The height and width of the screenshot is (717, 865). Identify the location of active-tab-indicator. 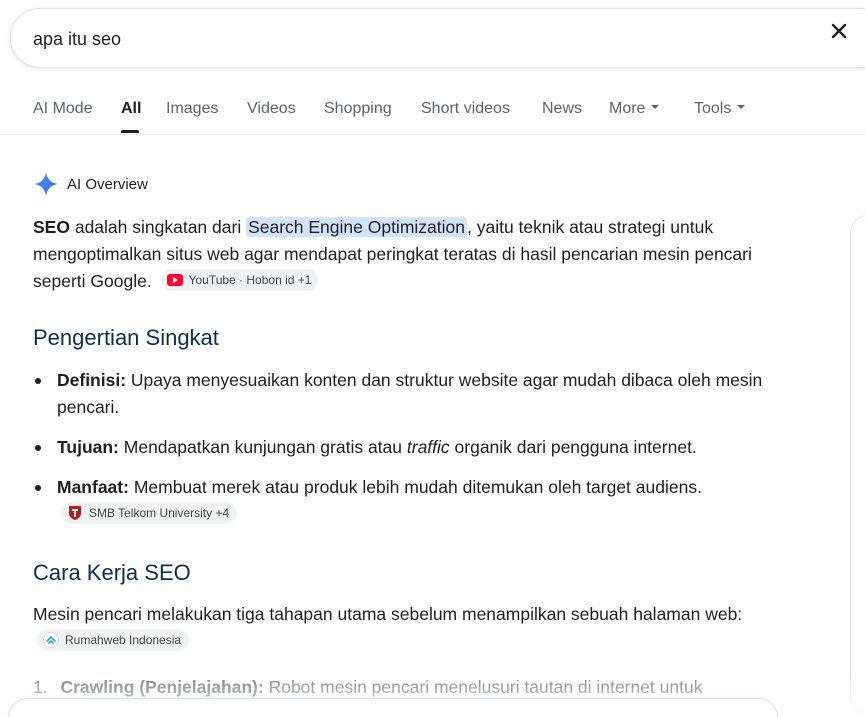
(130, 131).